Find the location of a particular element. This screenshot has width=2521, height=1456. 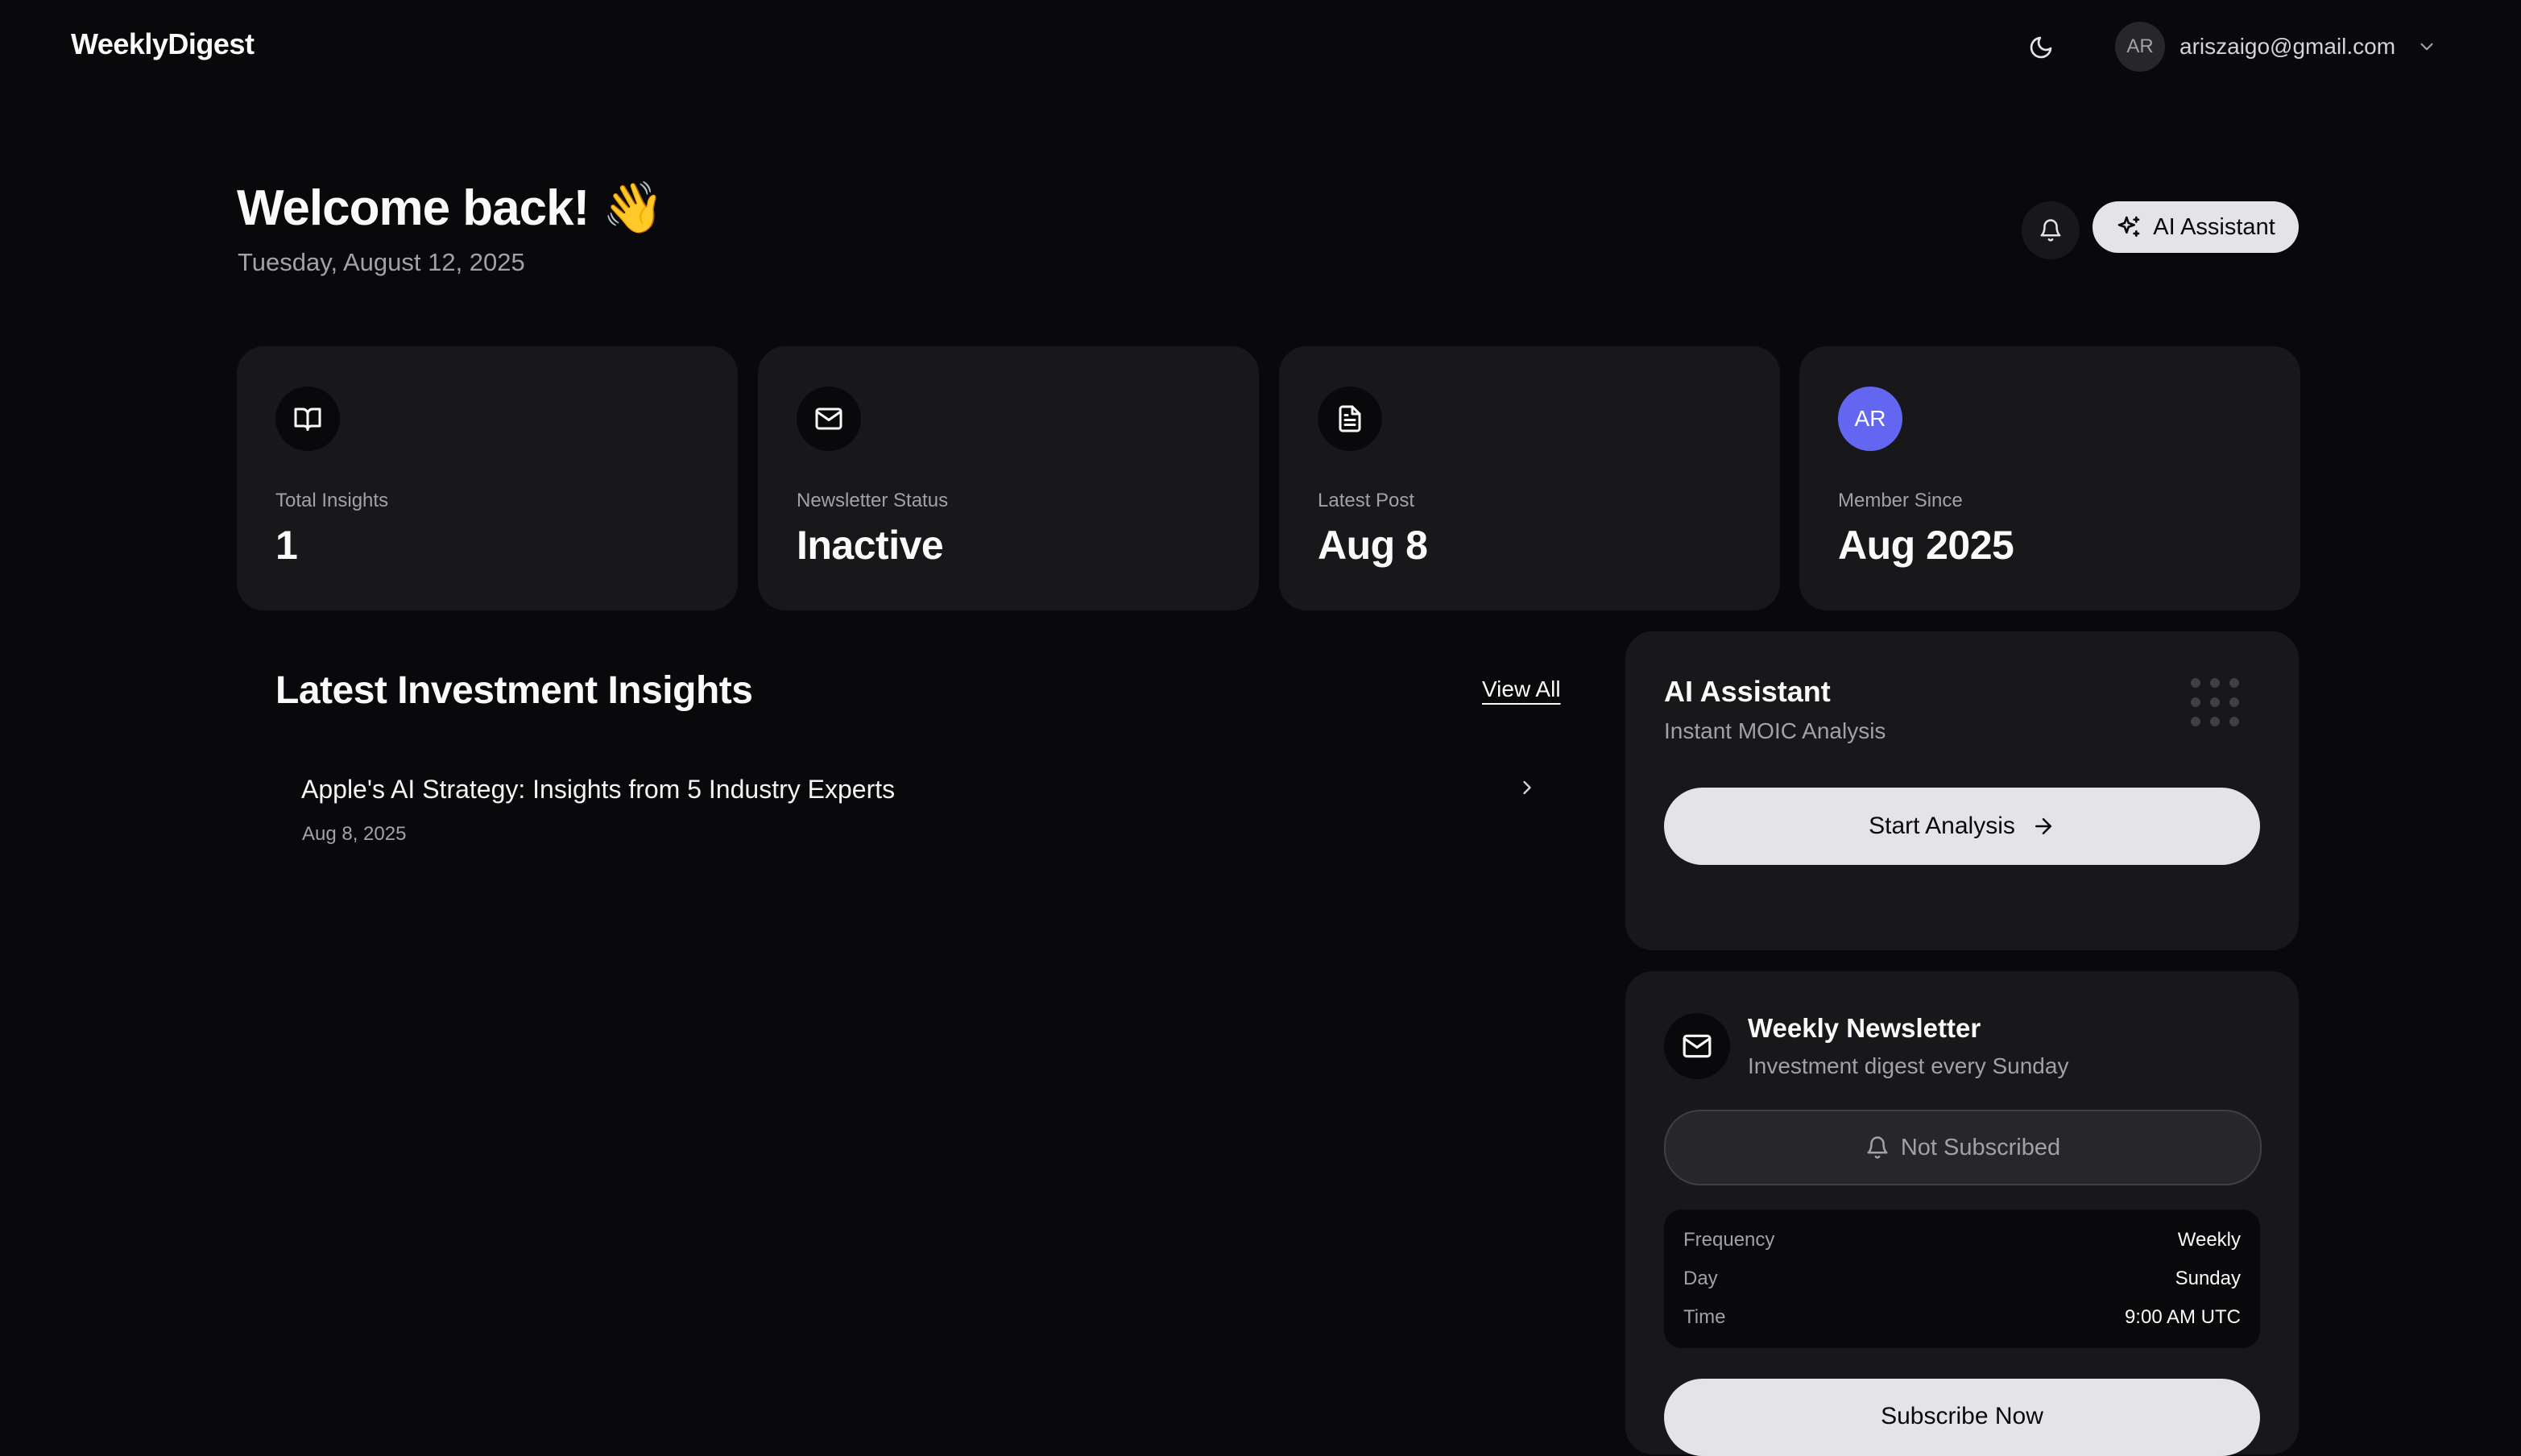

stat-card-member-since: AR Member Since Aug 2025 is located at coordinates (2049, 478).